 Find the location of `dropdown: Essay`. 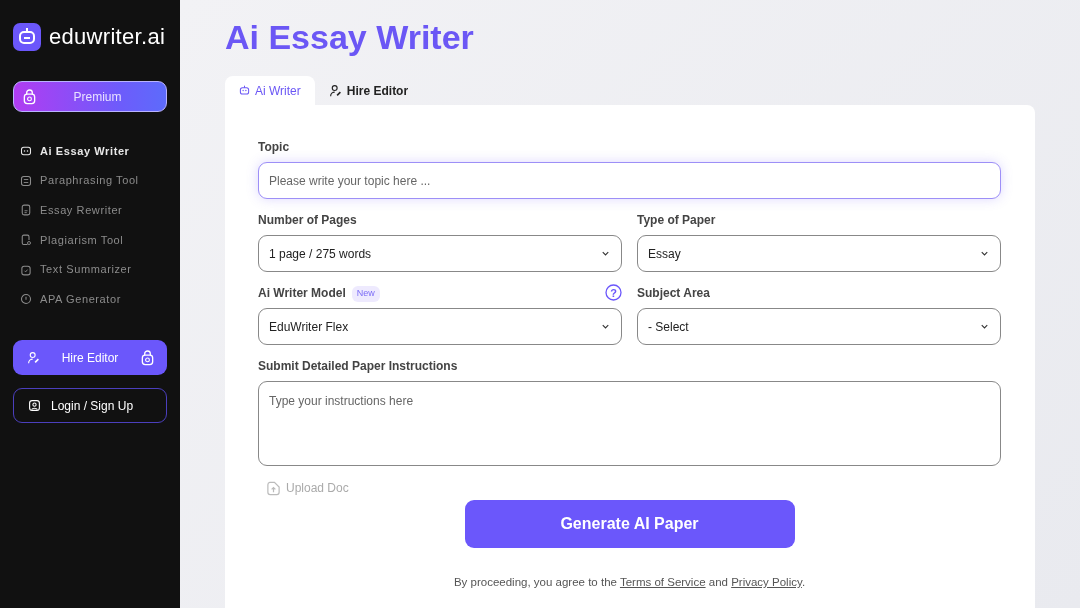

dropdown: Essay is located at coordinates (819, 253).